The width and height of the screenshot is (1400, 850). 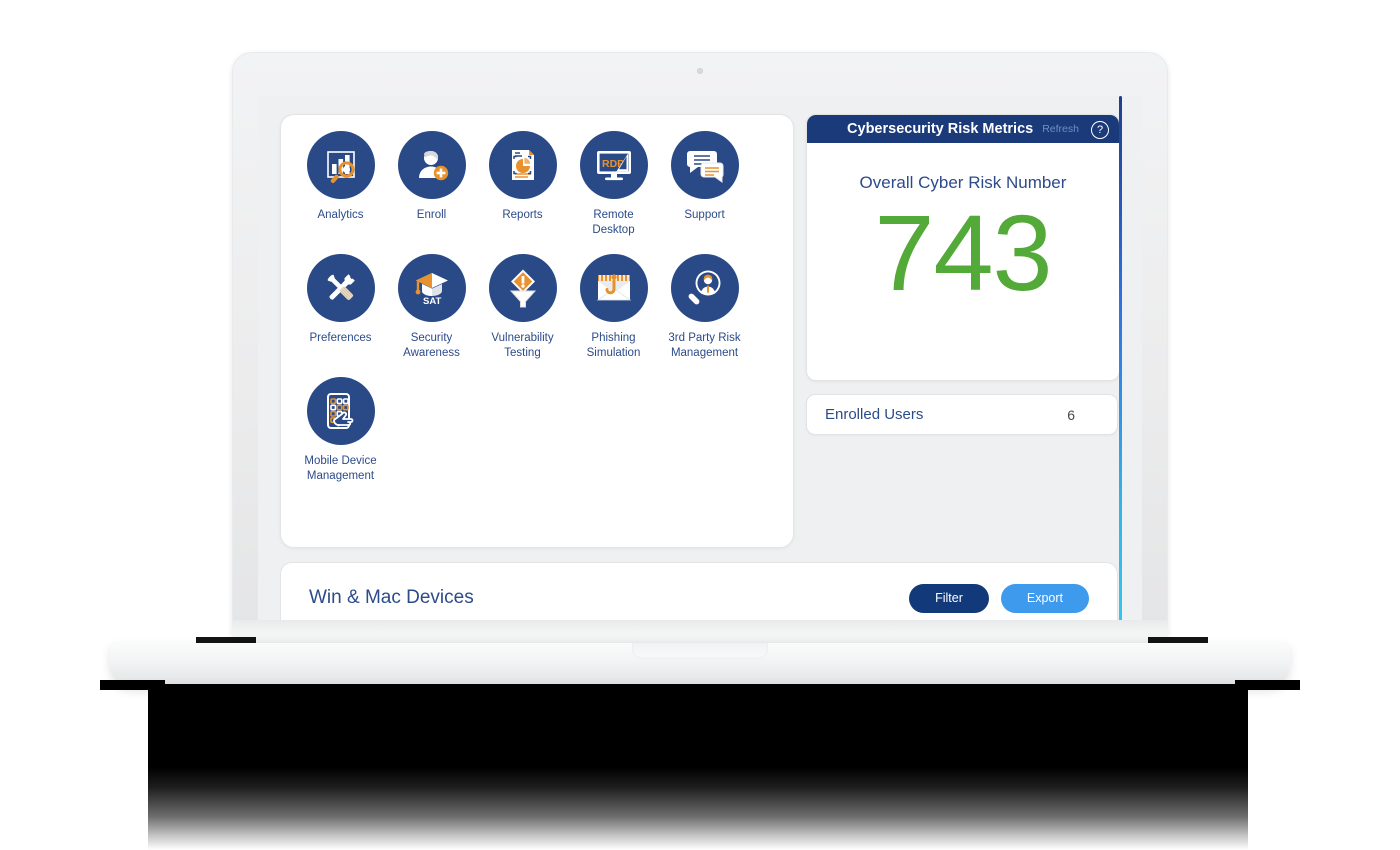 I want to click on magnifier-person-icon, so click(x=704, y=287).